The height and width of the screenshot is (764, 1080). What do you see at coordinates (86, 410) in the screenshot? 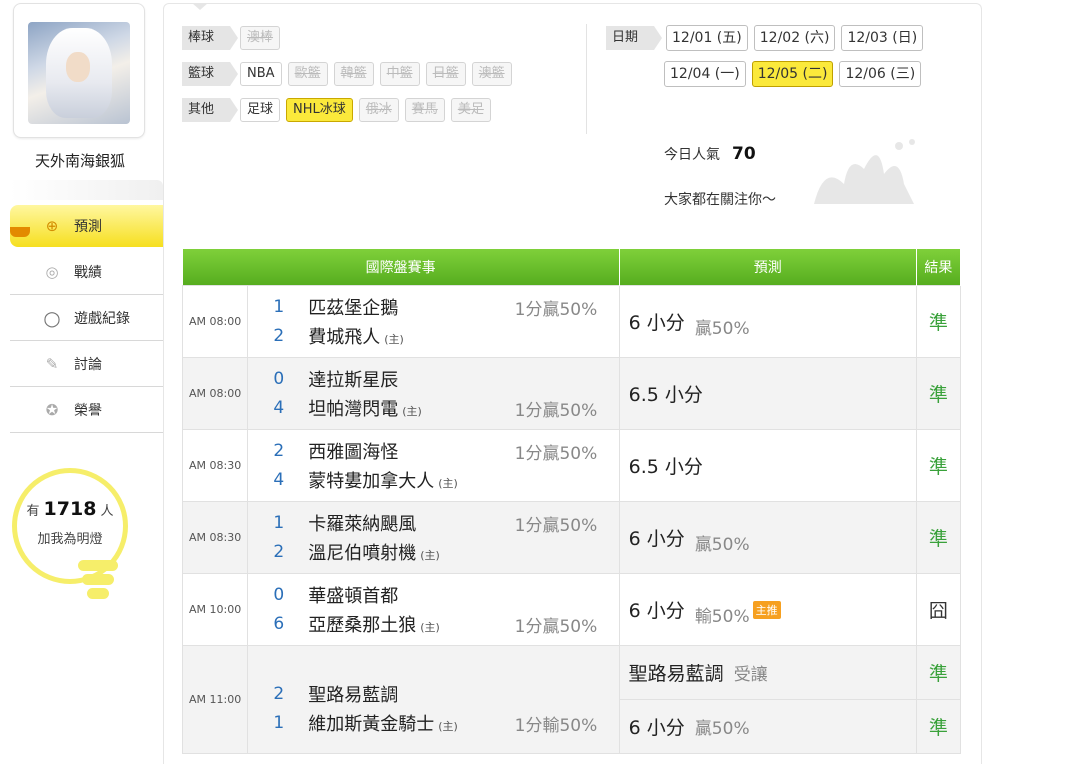
I see `nav-item-honor: ✪ 榮譽` at bounding box center [86, 410].